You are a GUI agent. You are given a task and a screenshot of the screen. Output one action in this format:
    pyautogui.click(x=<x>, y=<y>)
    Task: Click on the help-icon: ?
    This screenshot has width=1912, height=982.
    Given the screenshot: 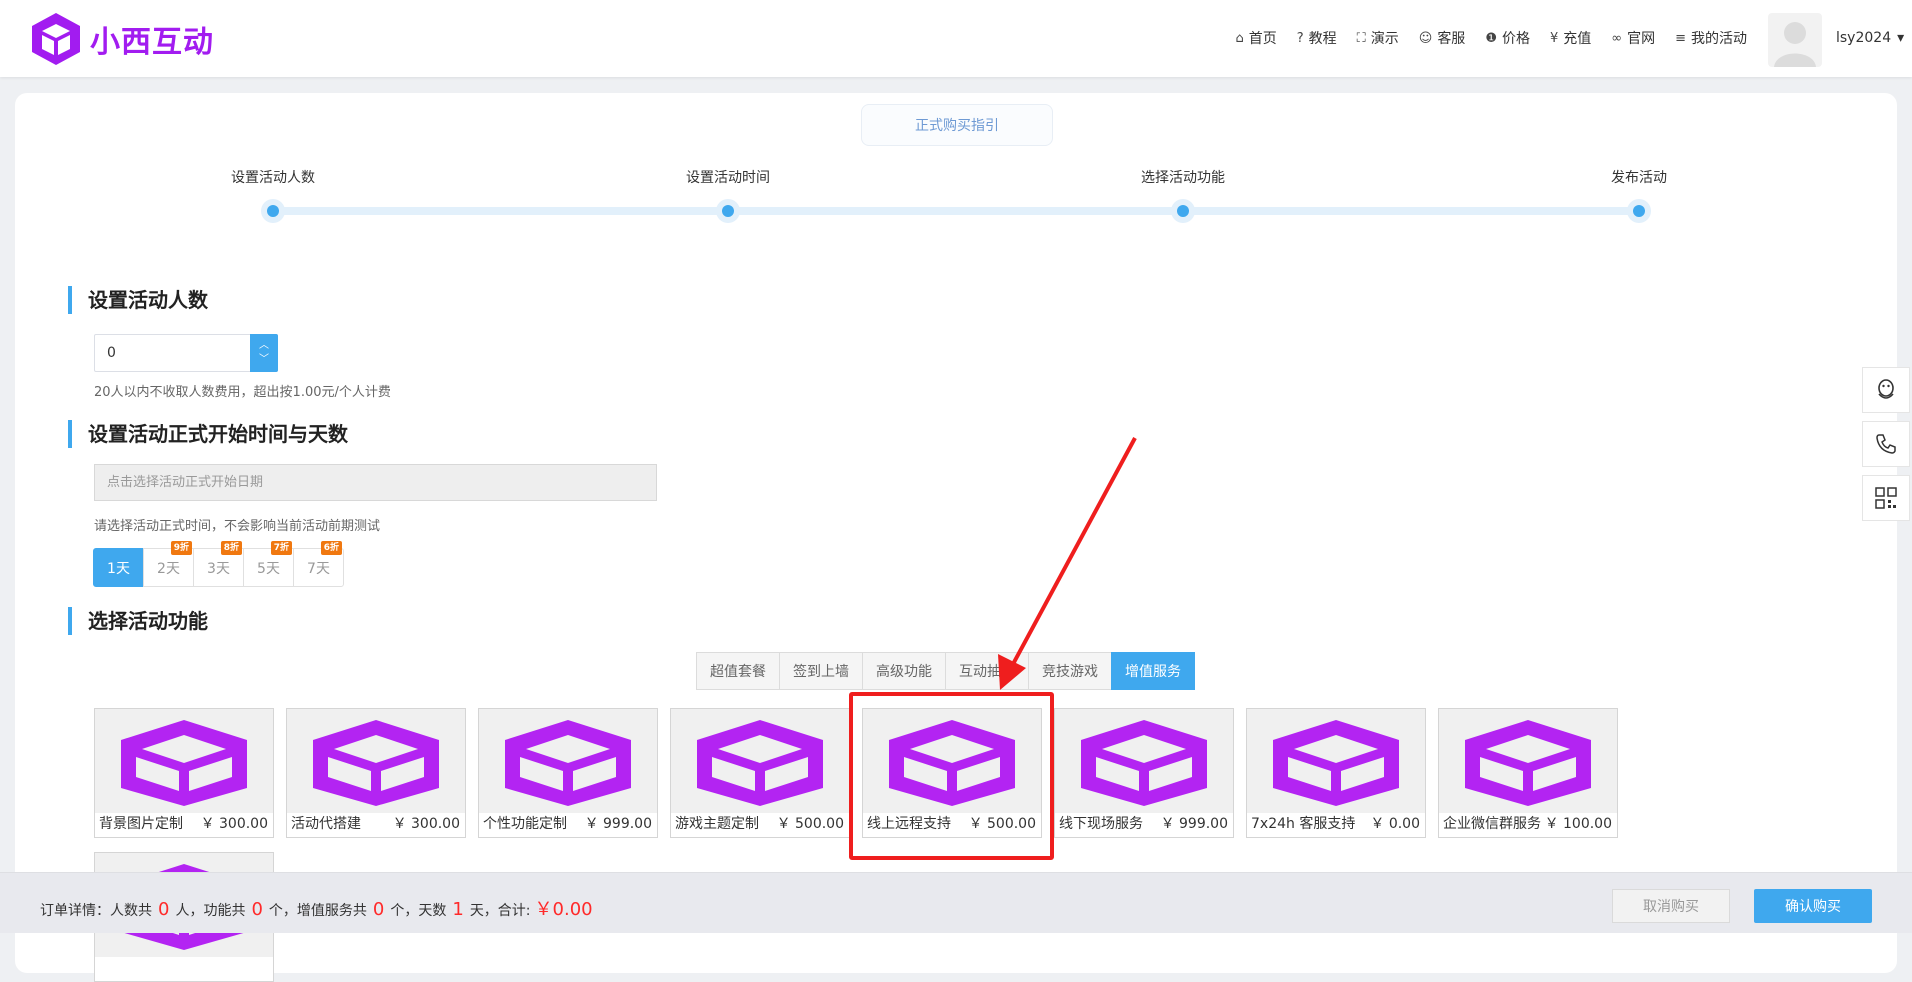 What is the action you would take?
    pyautogui.click(x=1300, y=38)
    